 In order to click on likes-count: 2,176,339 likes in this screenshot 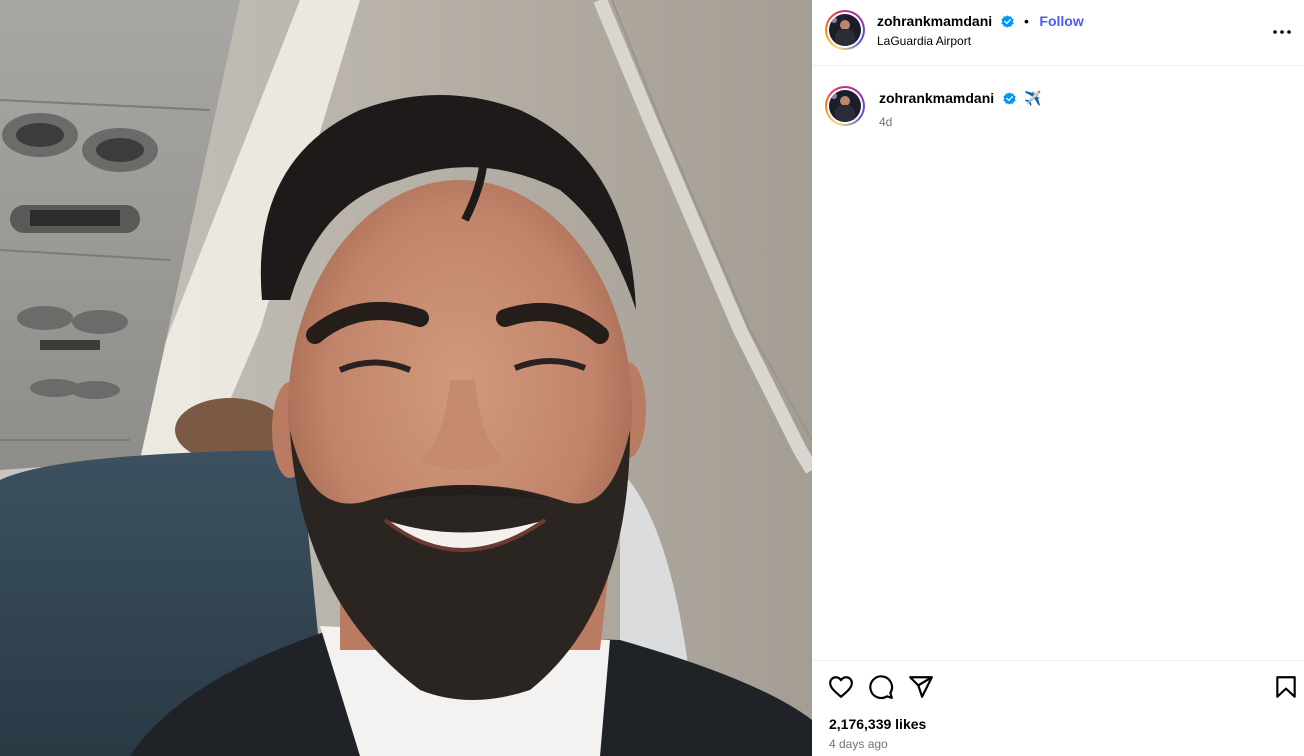, I will do `click(877, 724)`.